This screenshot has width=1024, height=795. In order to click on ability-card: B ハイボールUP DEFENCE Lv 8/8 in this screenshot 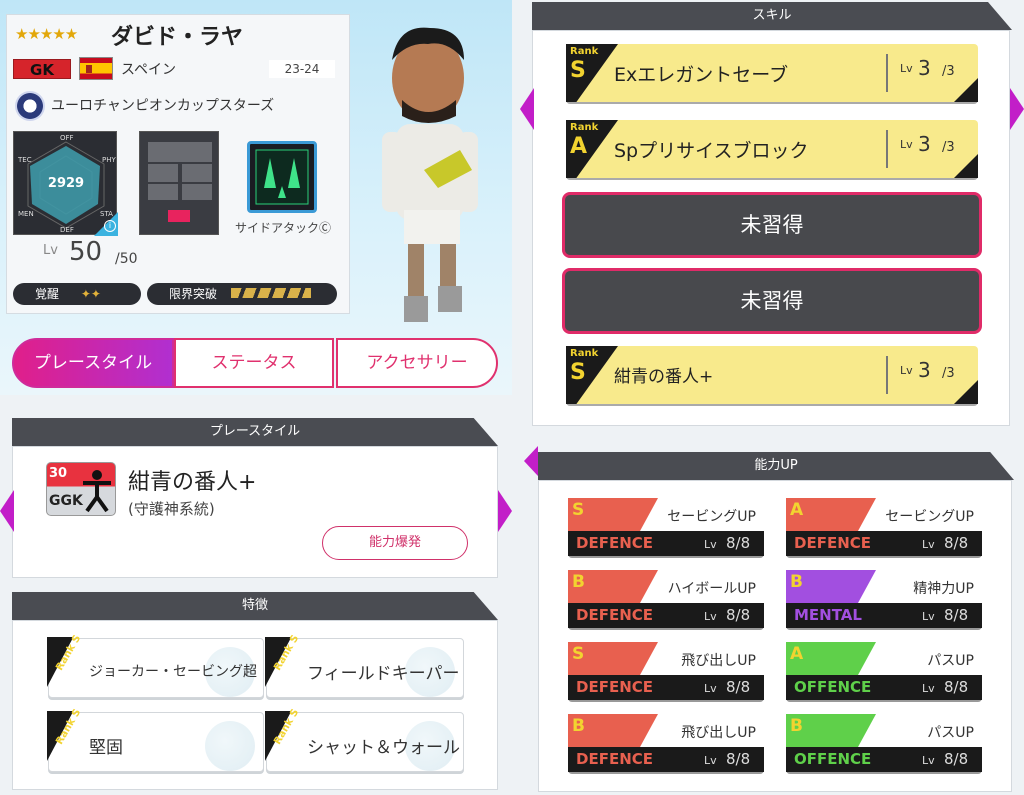, I will do `click(666, 599)`.